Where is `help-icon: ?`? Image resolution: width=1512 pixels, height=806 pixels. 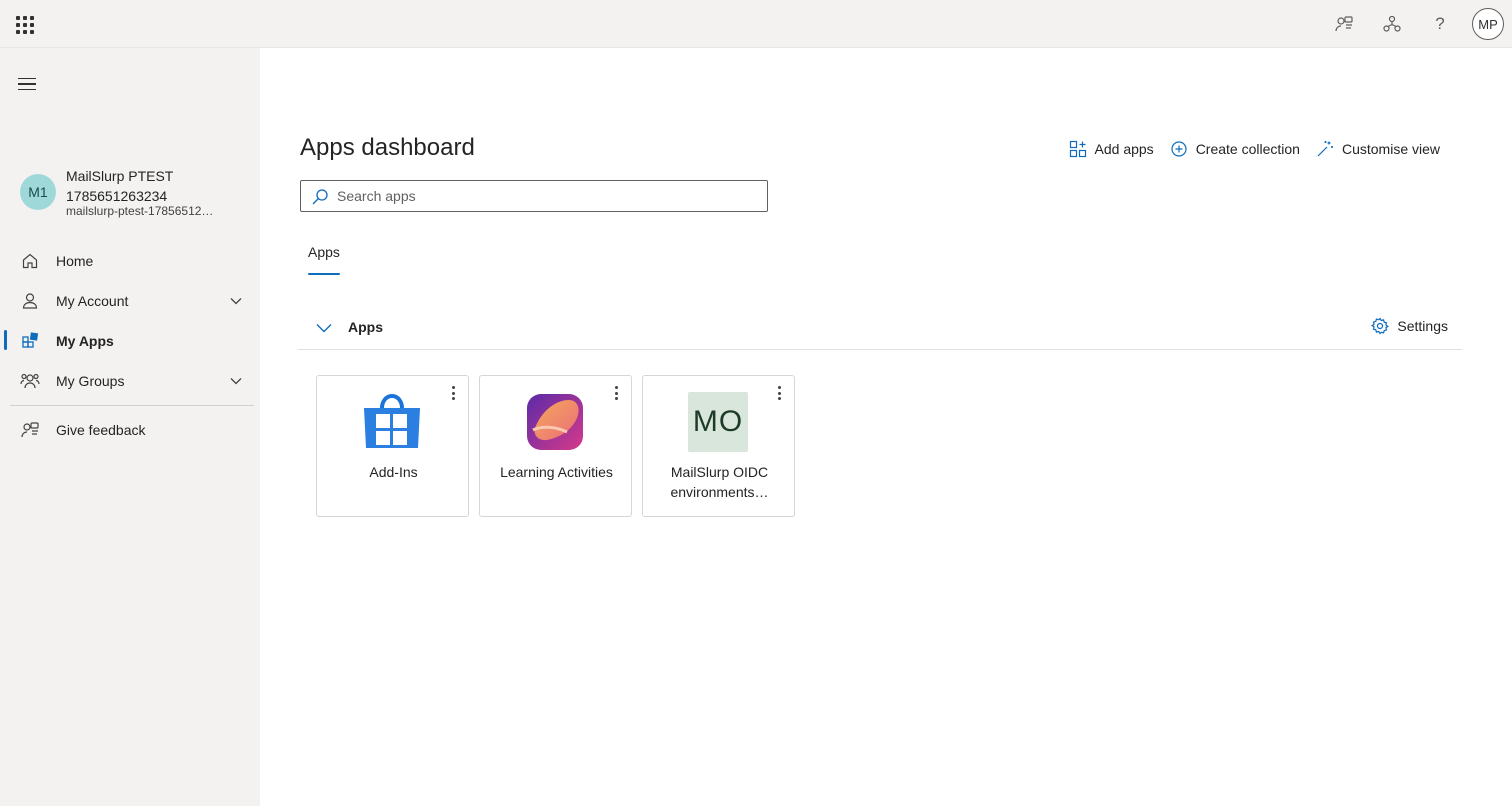
help-icon: ? is located at coordinates (1440, 24).